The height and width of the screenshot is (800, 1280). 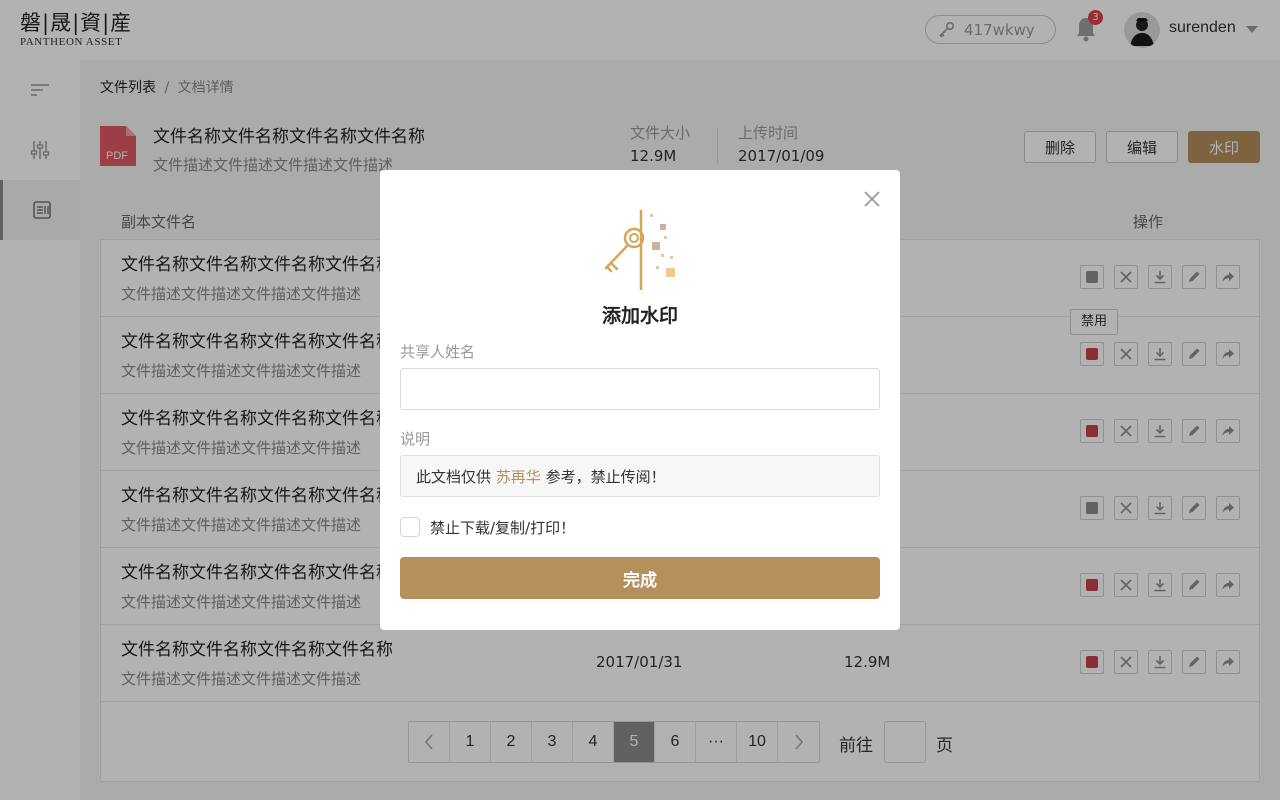 I want to click on description-field: 此文档仅供 苏再华 参考，禁止传阅！, so click(x=640, y=476).